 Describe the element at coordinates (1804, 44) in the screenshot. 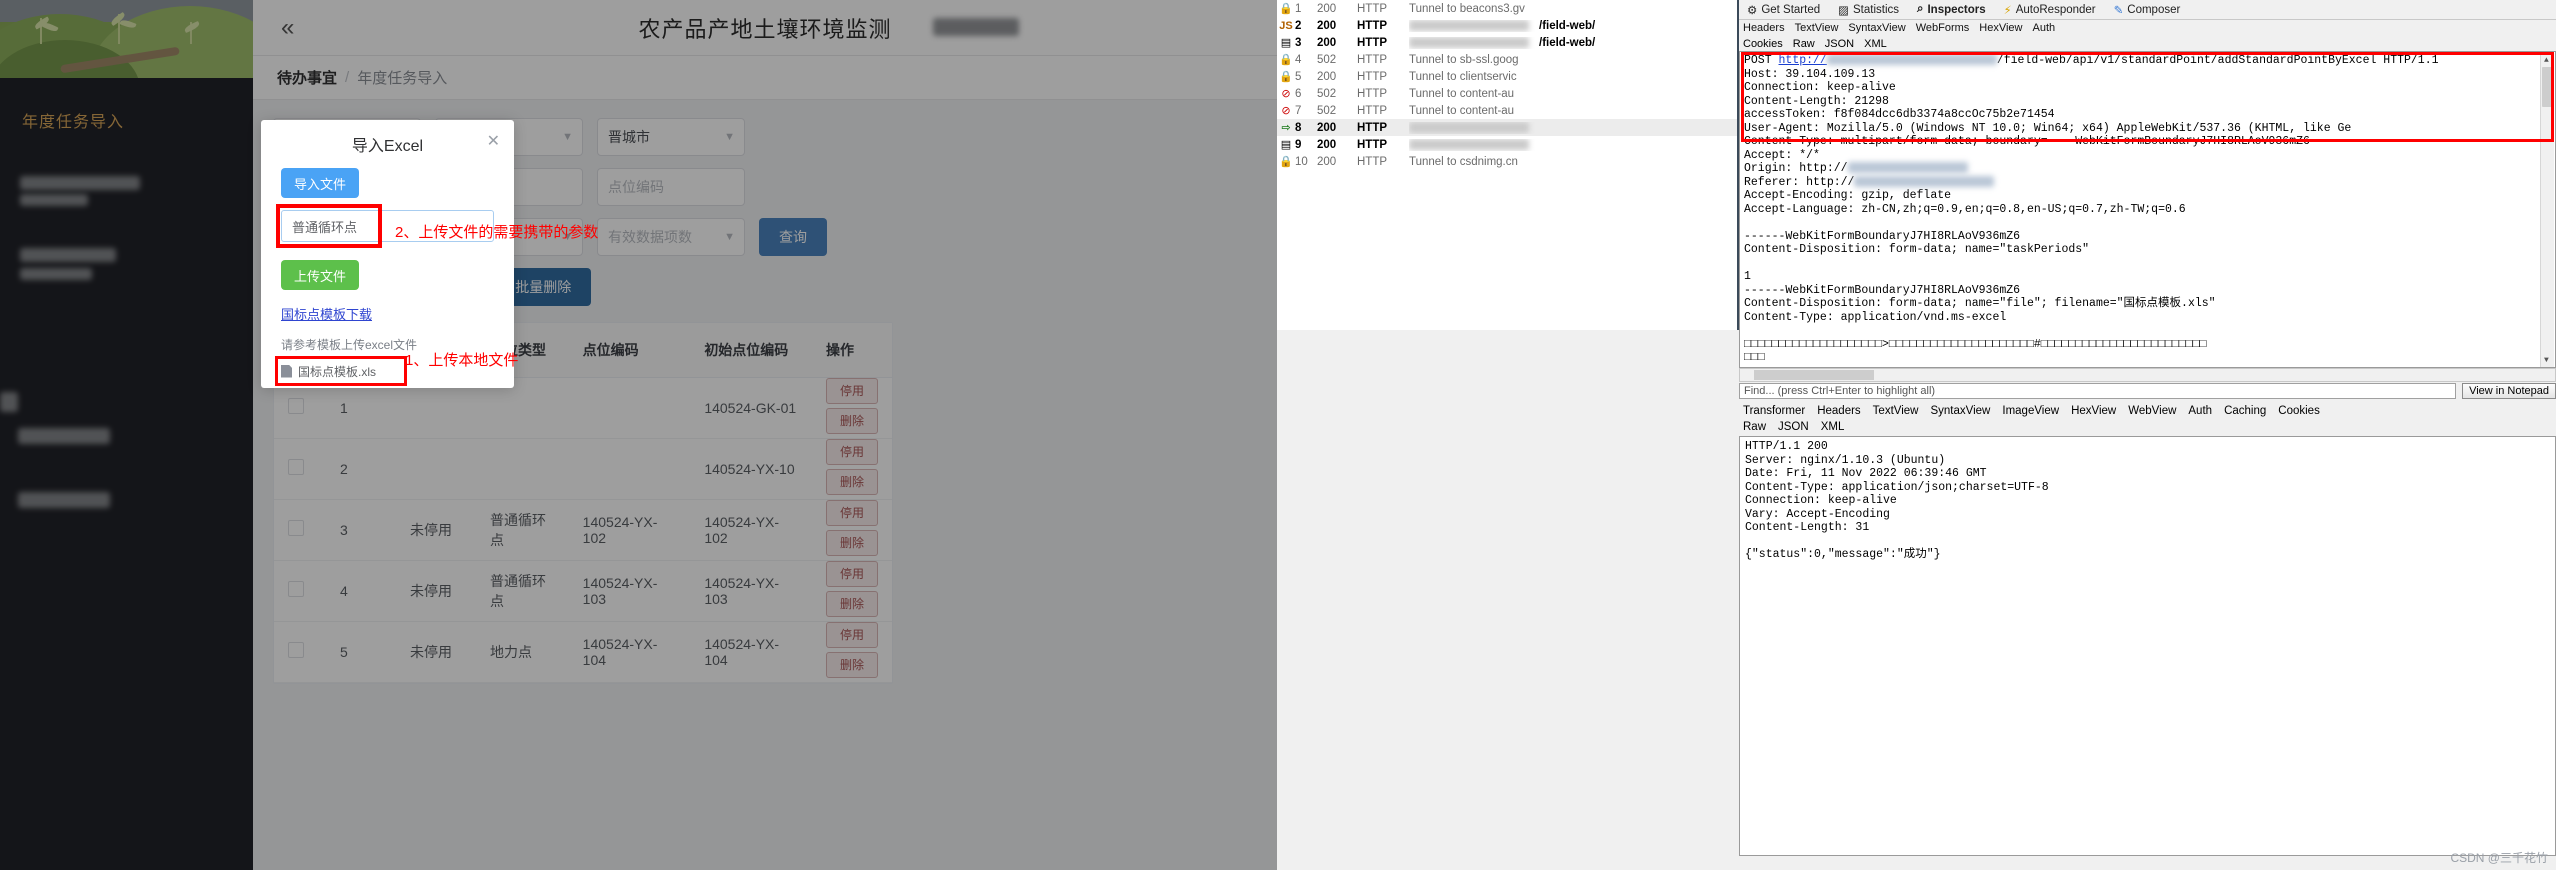

I see `tab-raw: Raw` at that location.